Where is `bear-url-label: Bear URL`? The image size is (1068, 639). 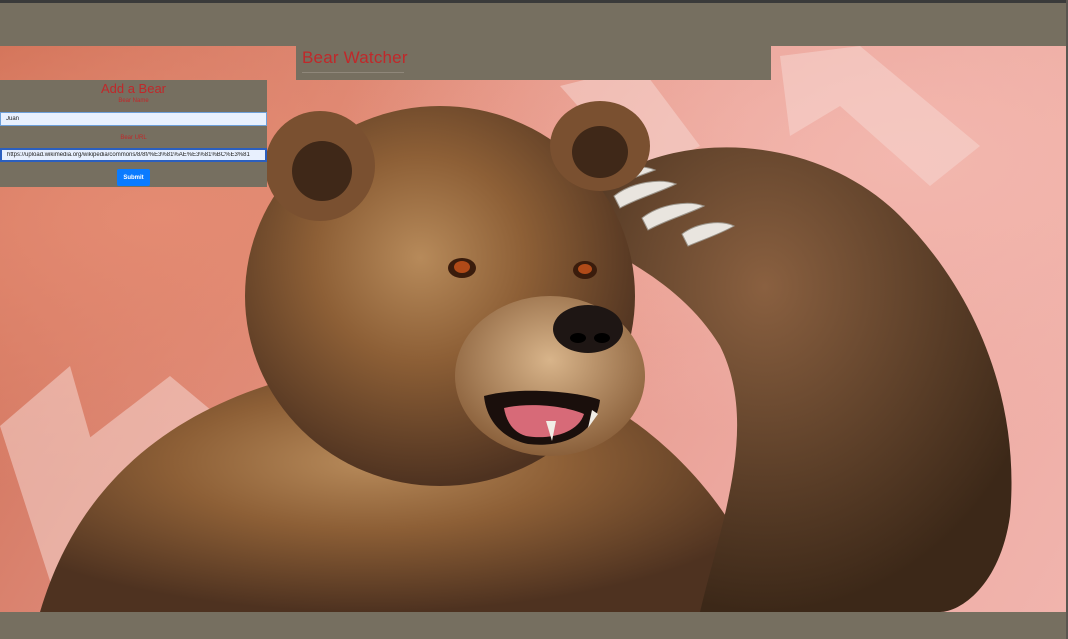
bear-url-label: Bear URL is located at coordinates (133, 138).